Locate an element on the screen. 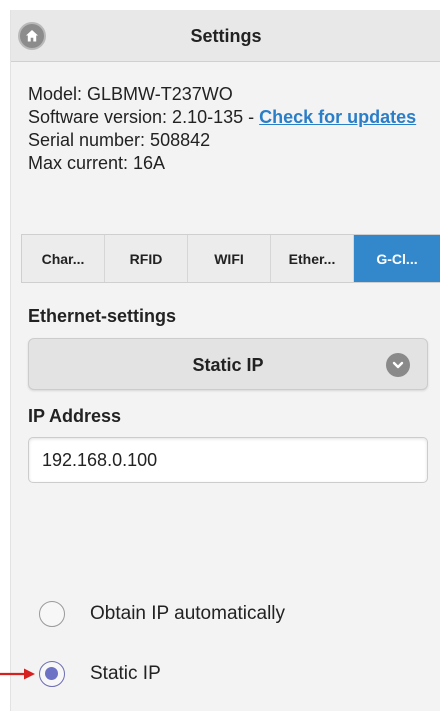 This screenshot has height=711, width=442. radio-button-checked is located at coordinates (52, 674).